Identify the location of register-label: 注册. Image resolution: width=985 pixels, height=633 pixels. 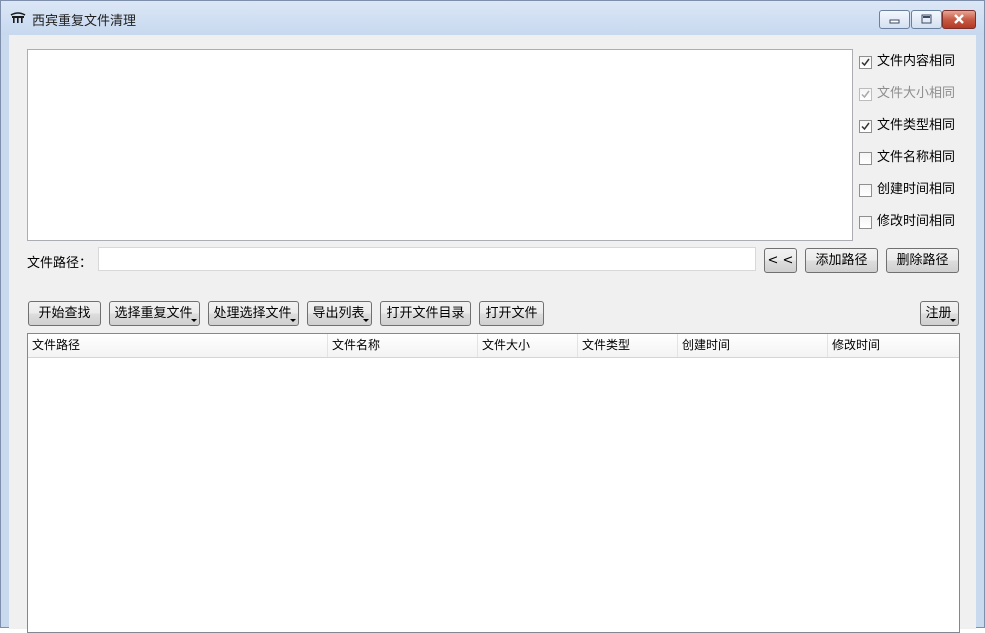
(938, 313).